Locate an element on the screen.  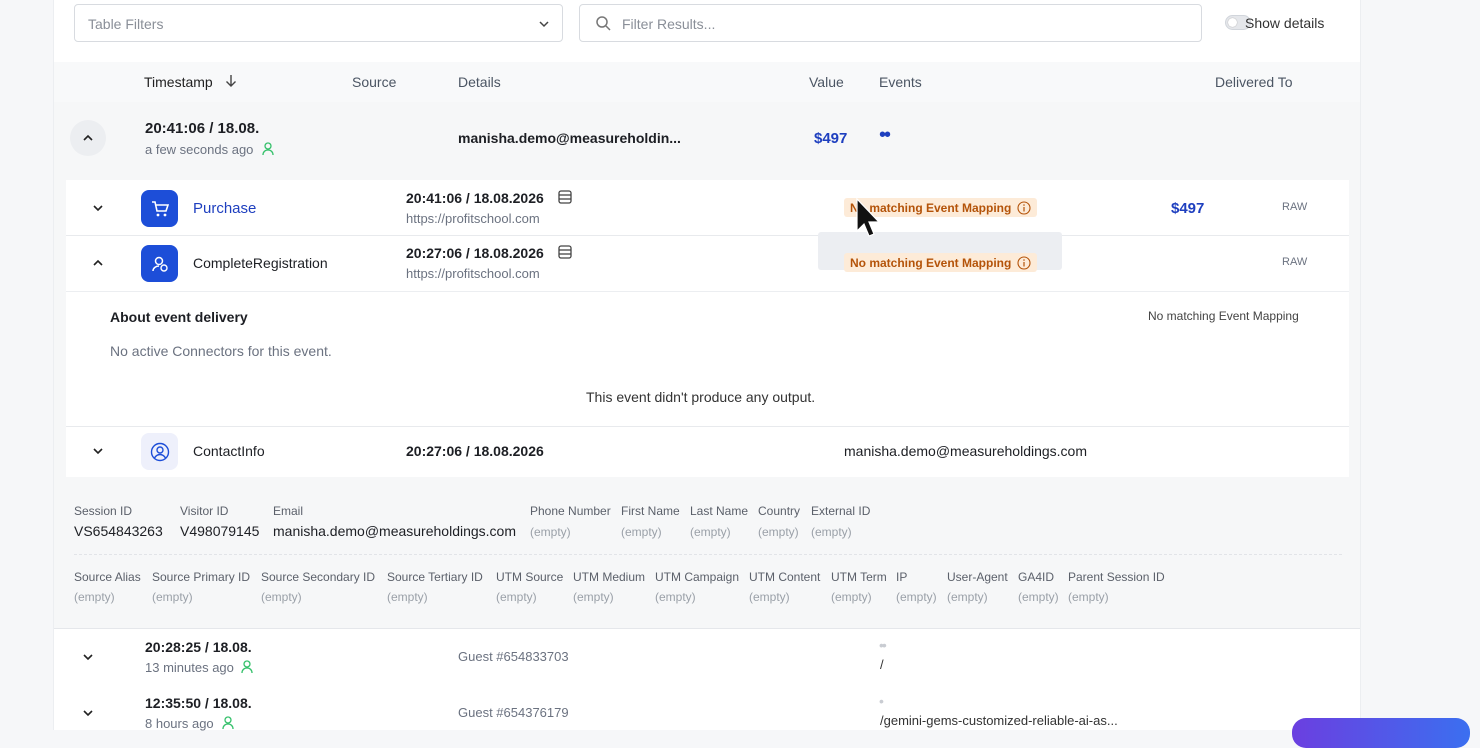
field-label: Parent Session ID is located at coordinates (1116, 577).